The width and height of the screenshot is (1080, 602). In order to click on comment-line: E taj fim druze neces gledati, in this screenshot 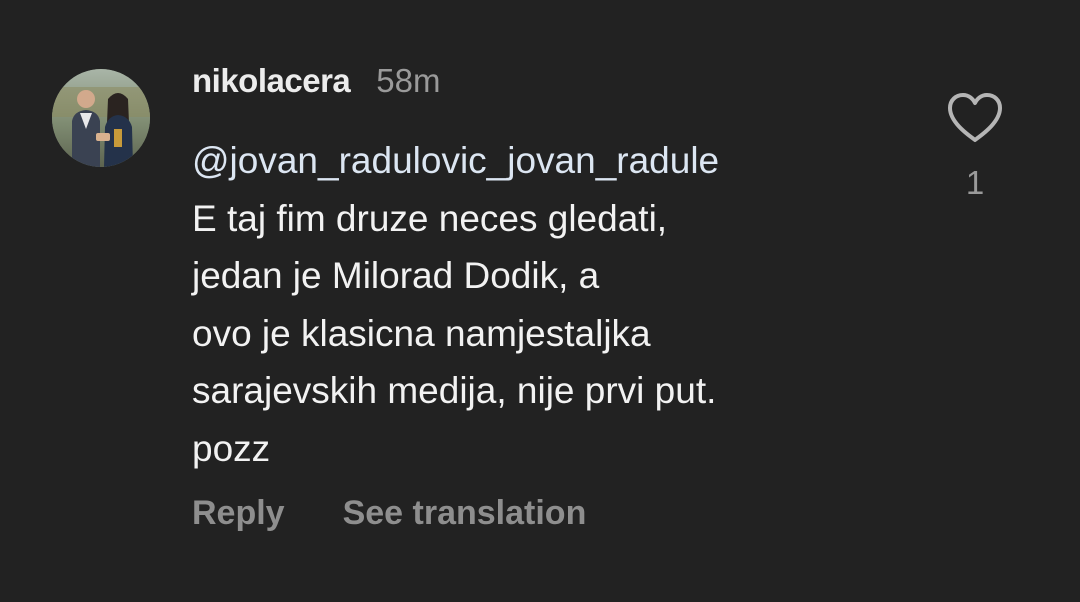, I will do `click(430, 218)`.